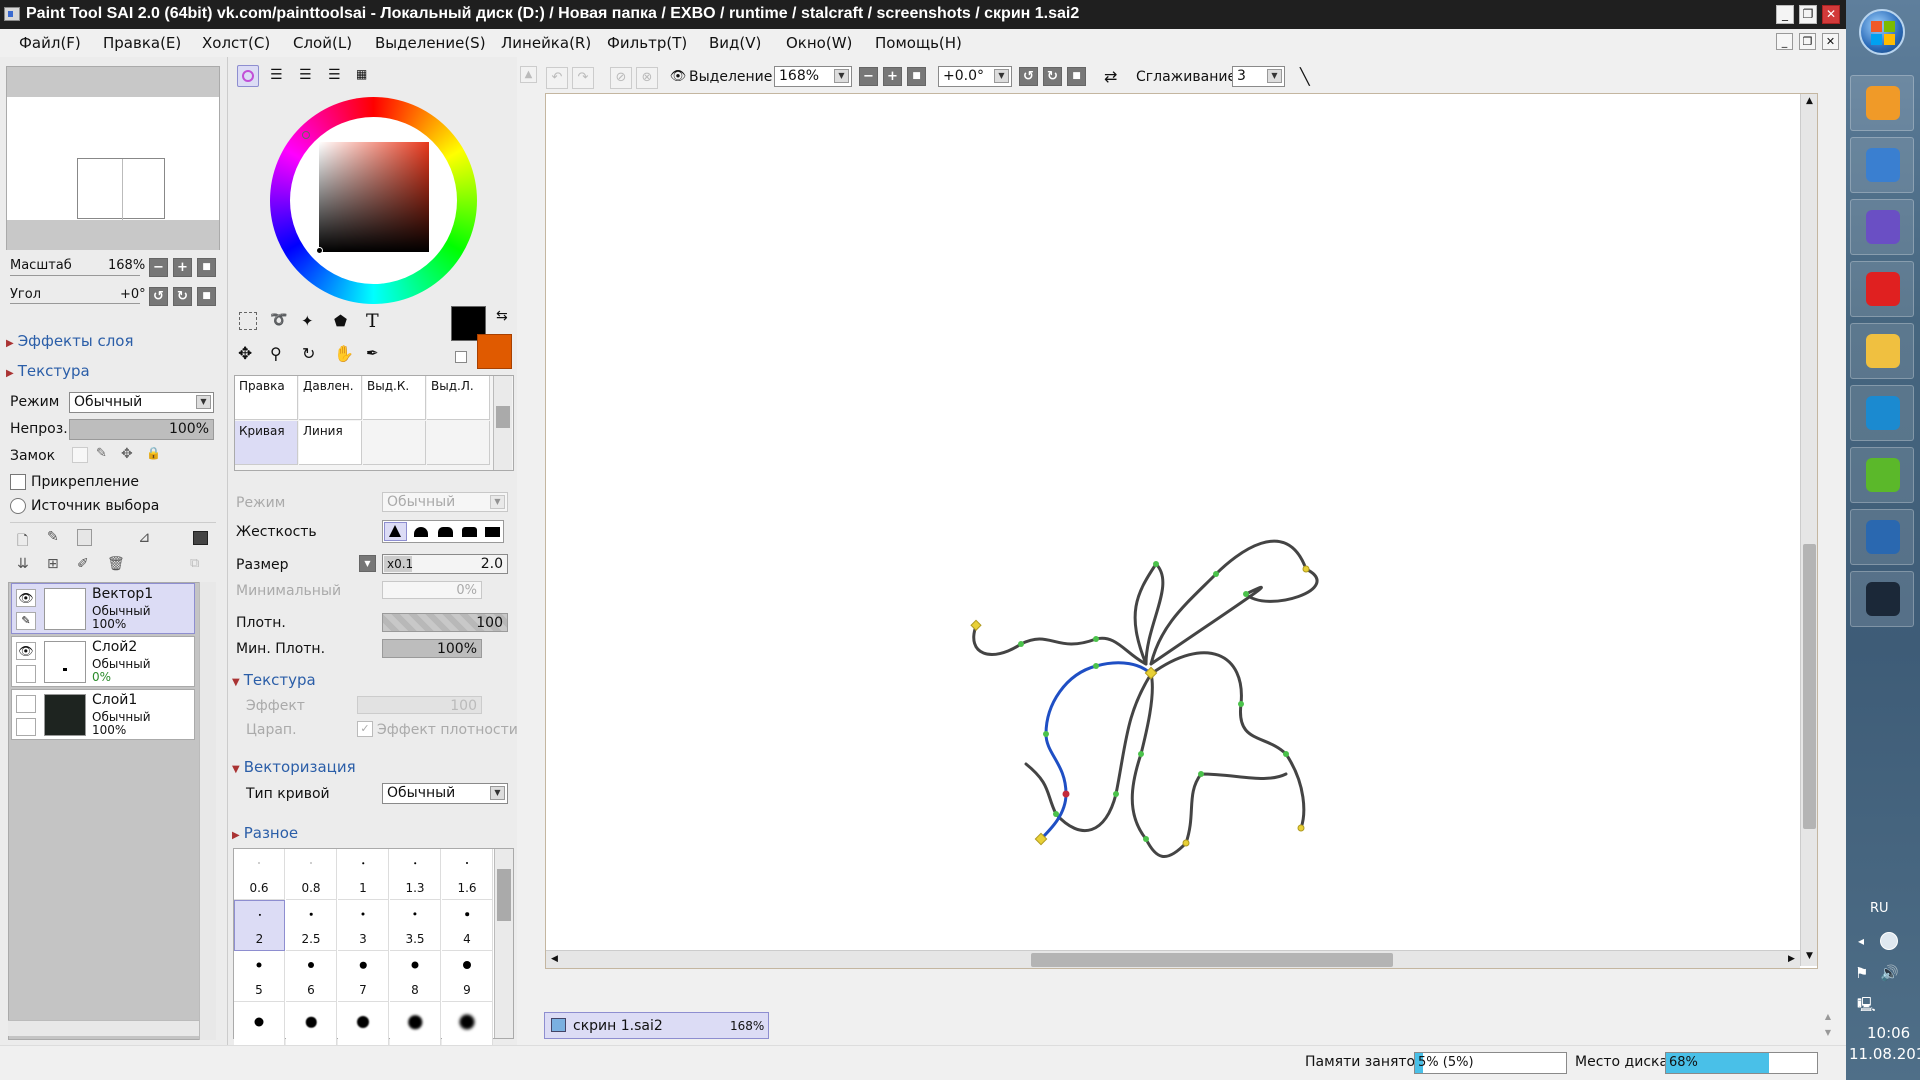 This screenshot has height=1080, width=1920. Describe the element at coordinates (363, 976) in the screenshot. I see `brush-size-cell: 7` at that location.